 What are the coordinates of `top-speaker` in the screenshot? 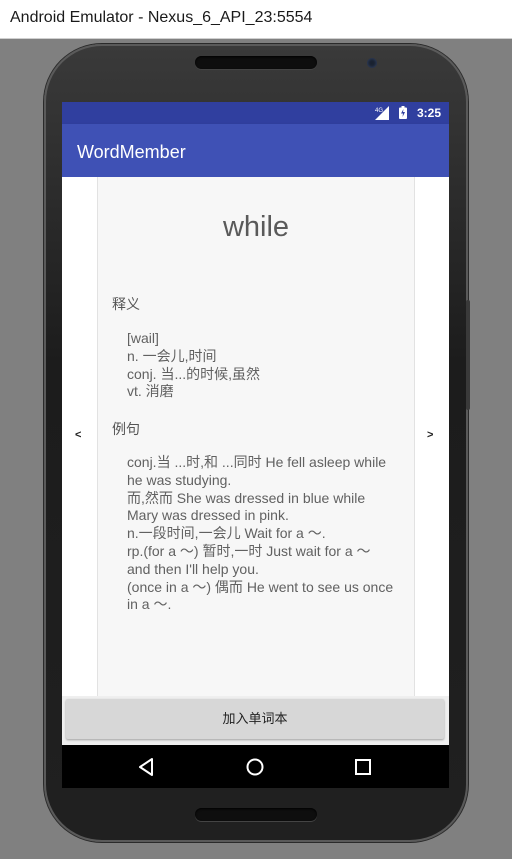 It's located at (256, 62).